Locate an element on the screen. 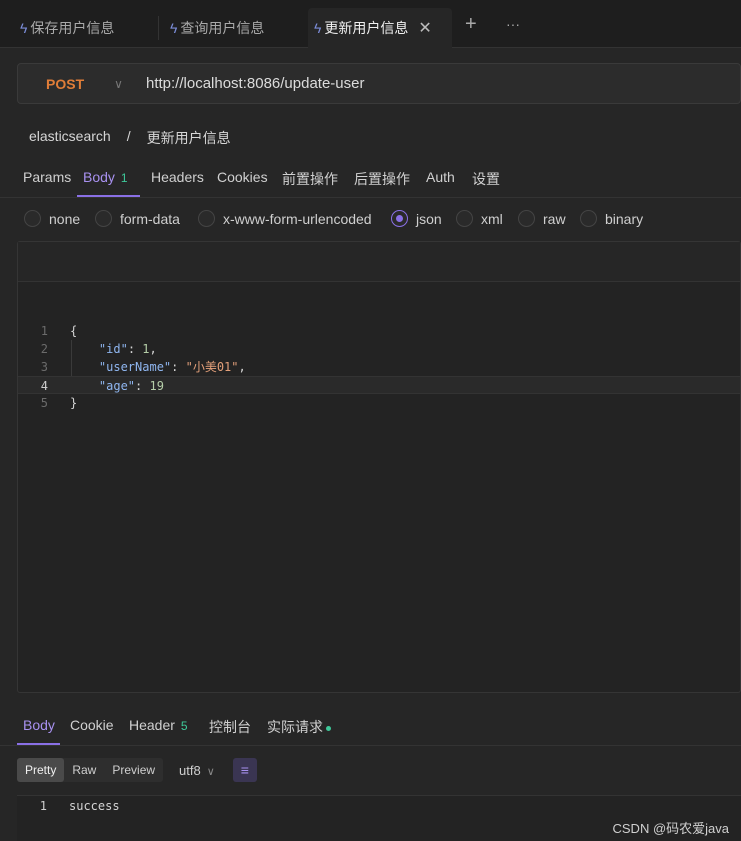  response-tab-actual-label: 实际请求 is located at coordinates (295, 727).